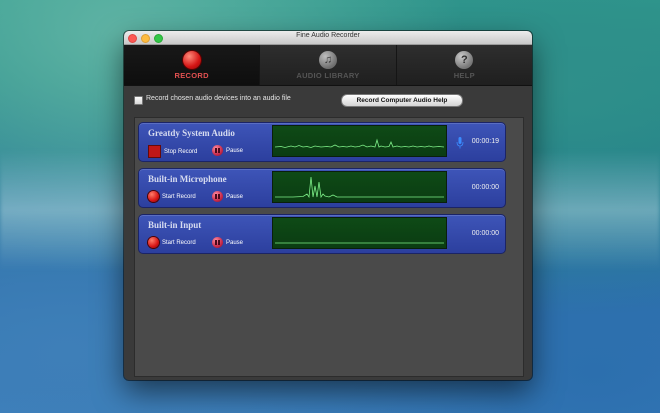 The width and height of the screenshot is (660, 413). I want to click on stop-icon, so click(154, 151).